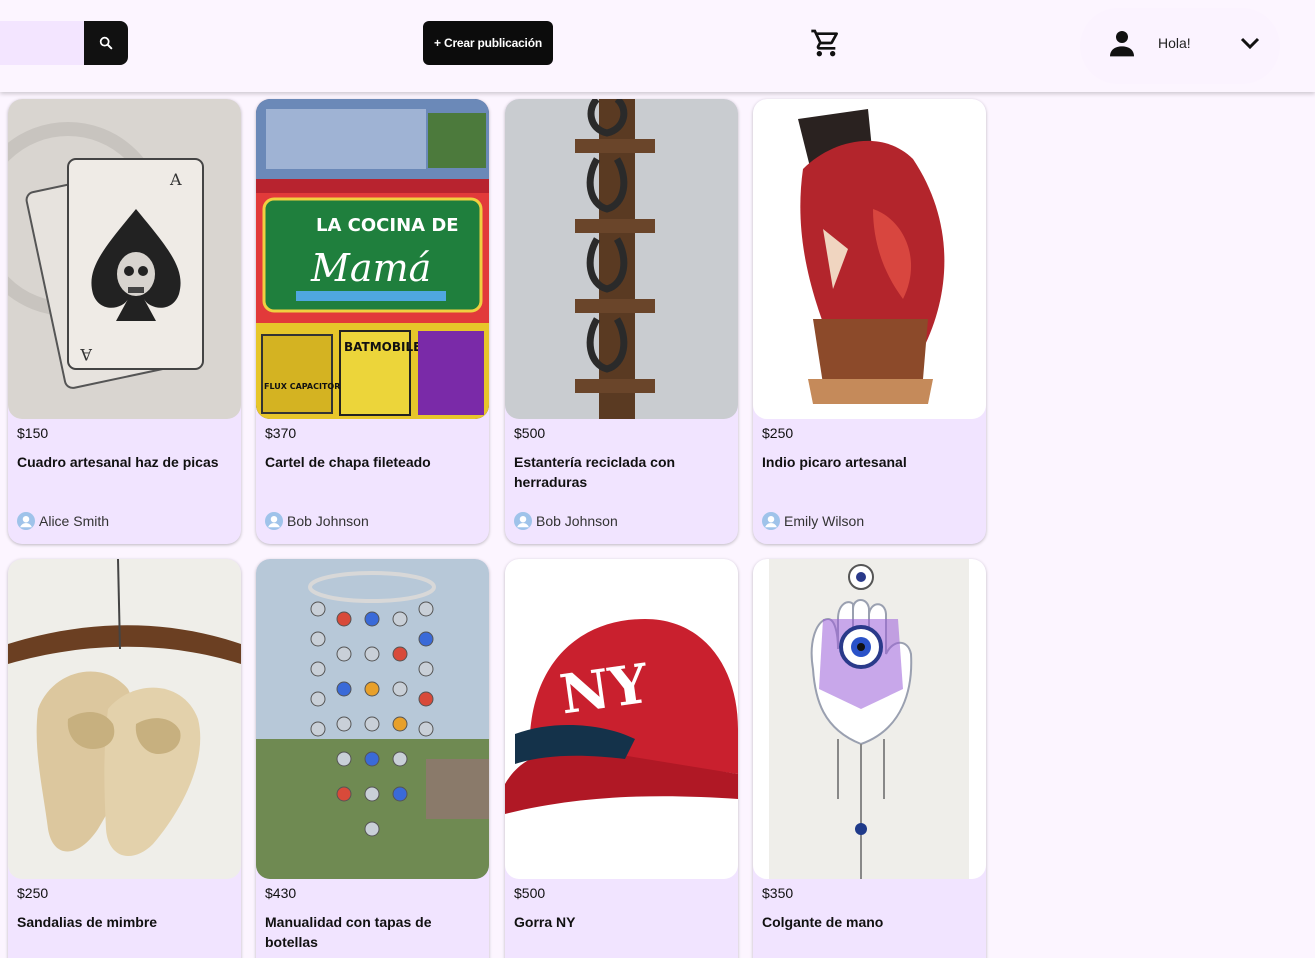  Describe the element at coordinates (74, 521) in the screenshot. I see `seller-name: Alice Smith` at that location.